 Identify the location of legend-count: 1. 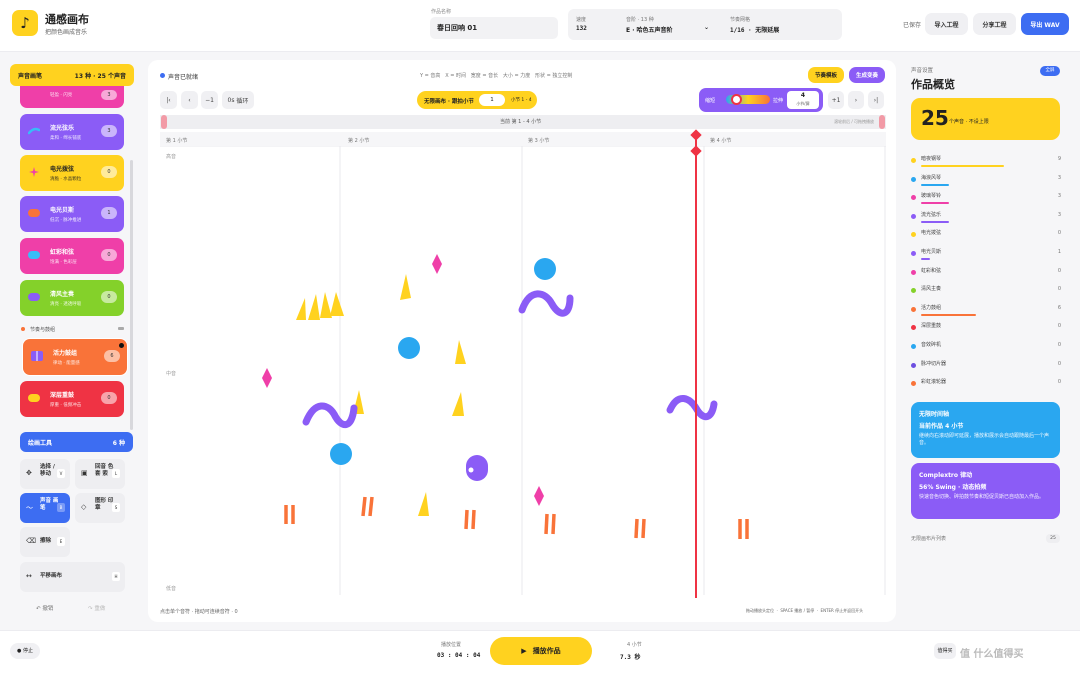
(1059, 252).